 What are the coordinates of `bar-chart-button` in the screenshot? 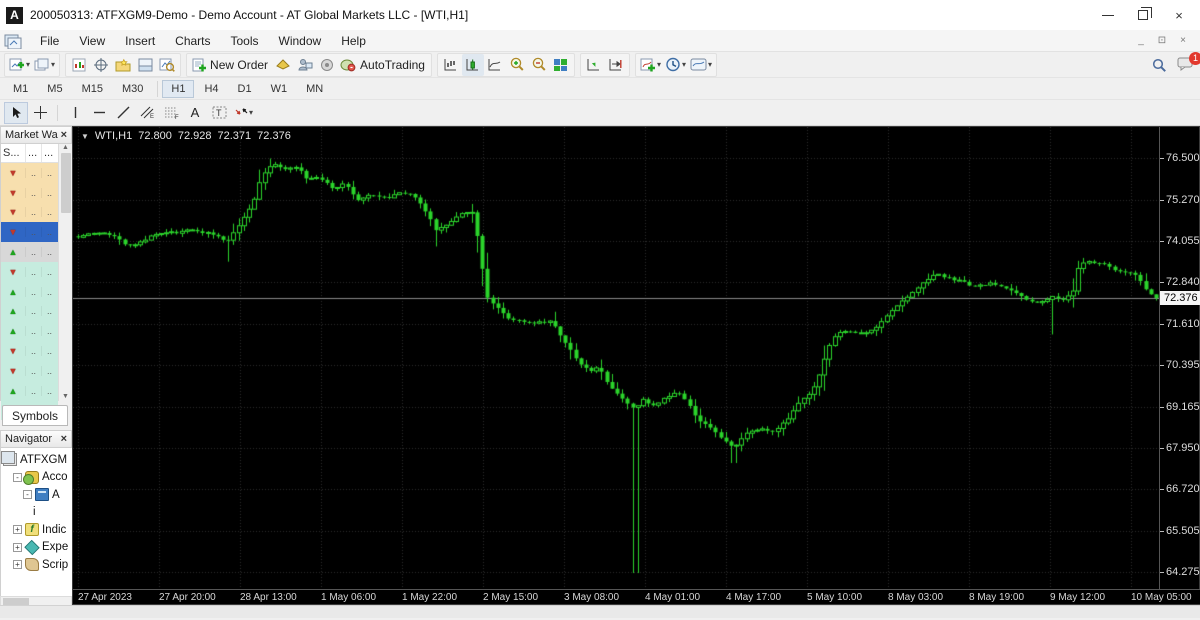 It's located at (451, 65).